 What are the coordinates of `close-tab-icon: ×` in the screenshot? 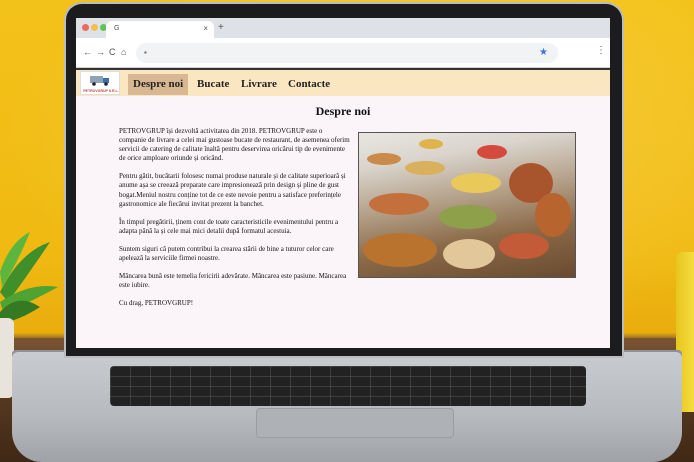 It's located at (205, 28).